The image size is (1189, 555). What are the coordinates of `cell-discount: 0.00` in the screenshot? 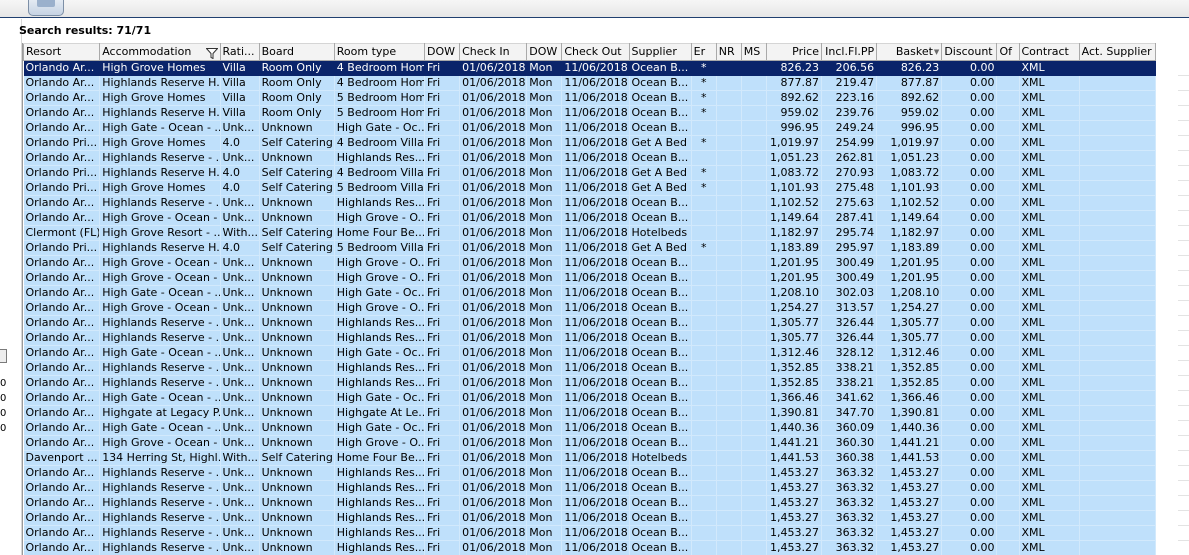 It's located at (969, 533).